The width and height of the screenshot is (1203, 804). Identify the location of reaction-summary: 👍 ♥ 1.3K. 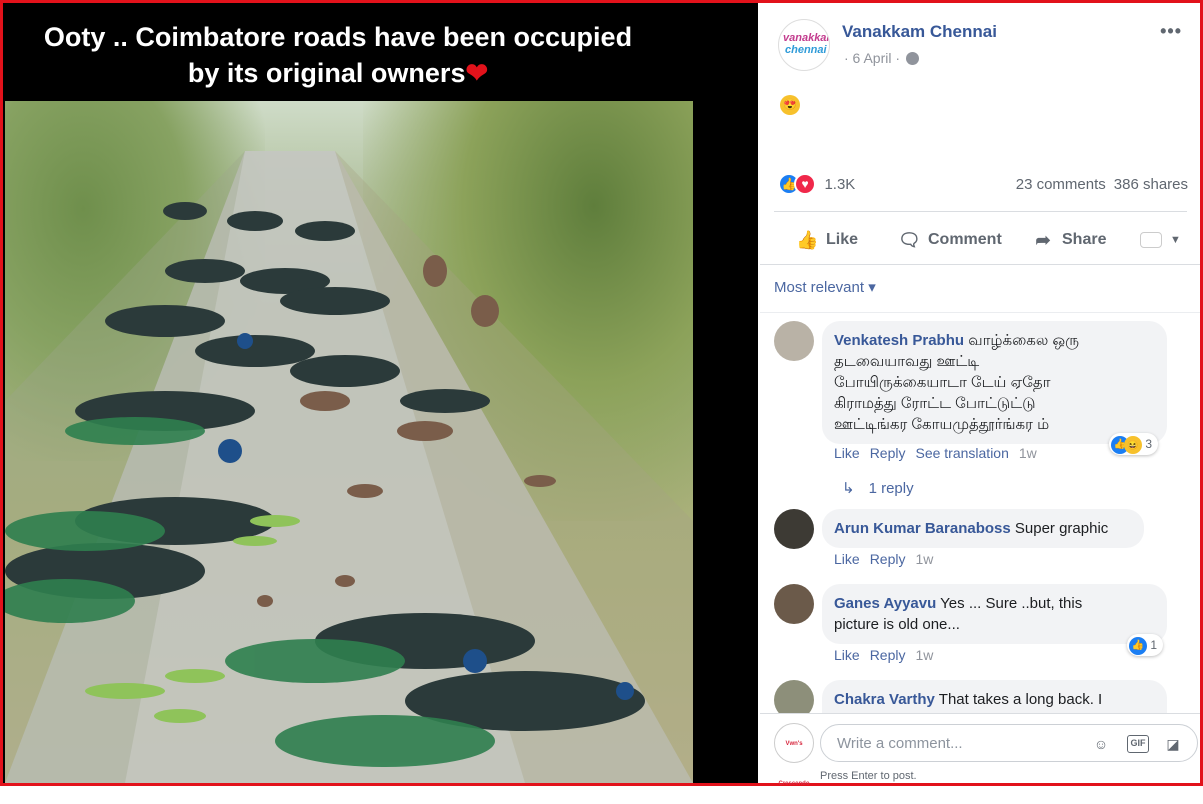
(816, 185).